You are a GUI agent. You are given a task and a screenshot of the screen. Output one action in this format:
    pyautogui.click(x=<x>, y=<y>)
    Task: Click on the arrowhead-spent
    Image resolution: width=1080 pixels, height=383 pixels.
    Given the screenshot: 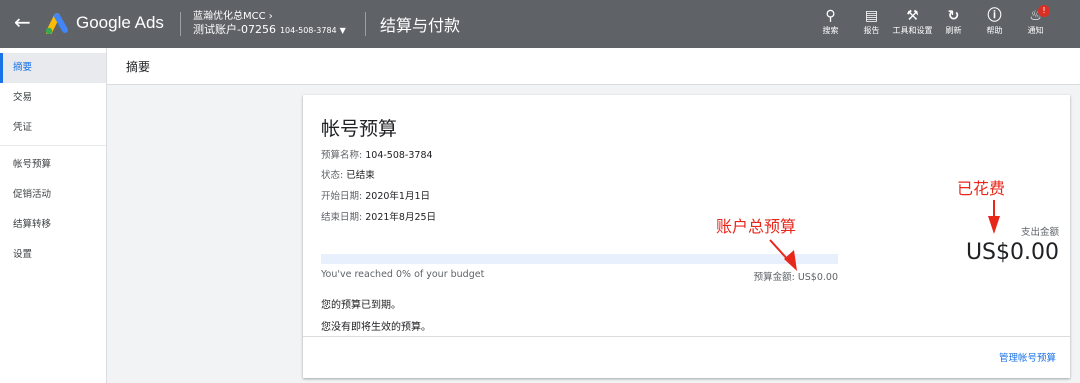 What is the action you would take?
    pyautogui.click(x=994, y=225)
    